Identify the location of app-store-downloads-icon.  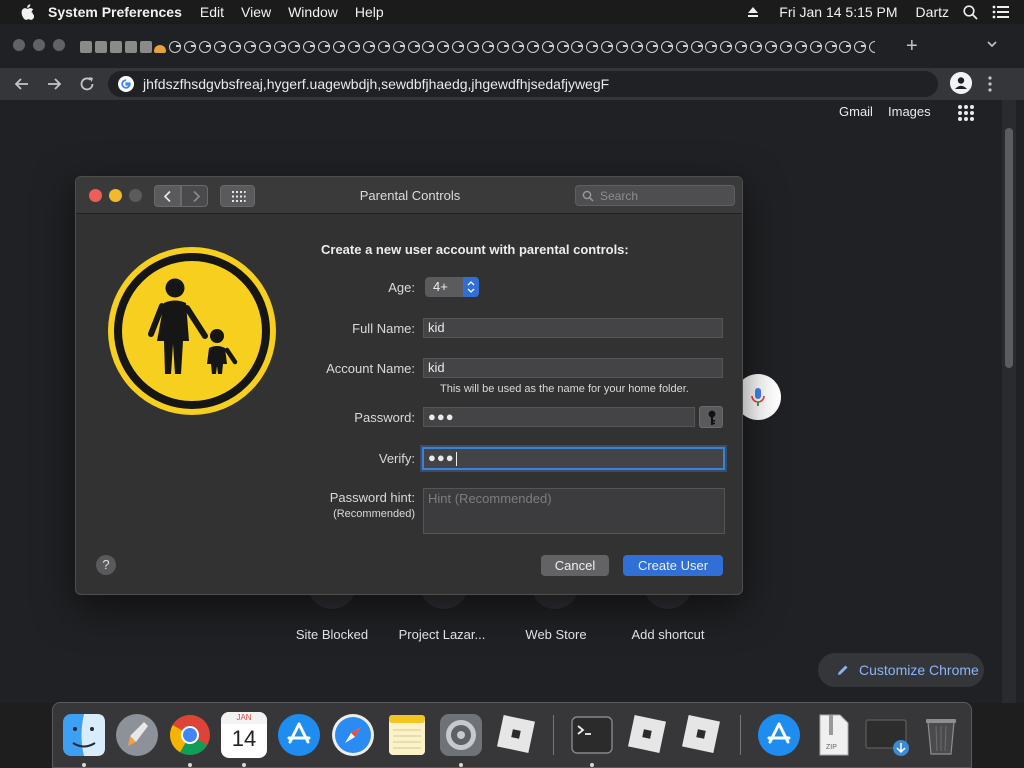
(779, 735).